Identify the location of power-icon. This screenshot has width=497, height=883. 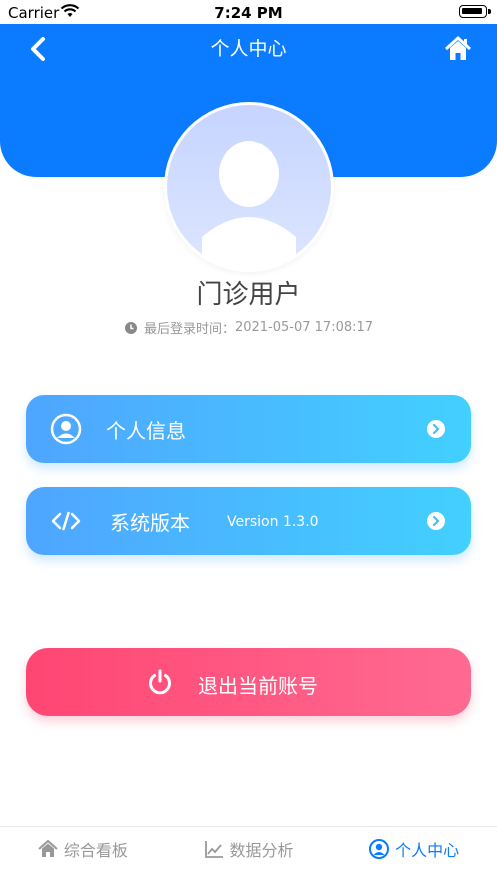
(160, 682).